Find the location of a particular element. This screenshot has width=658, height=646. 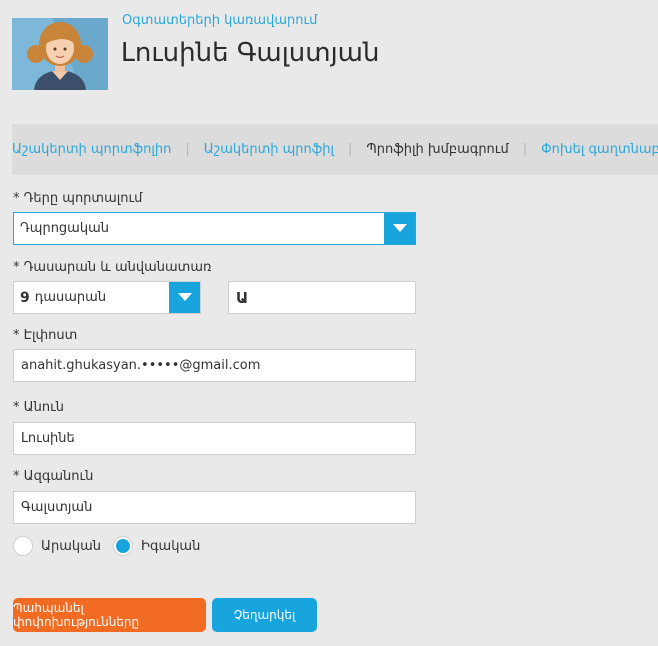

email-label: * Էլփոստ is located at coordinates (45, 335).